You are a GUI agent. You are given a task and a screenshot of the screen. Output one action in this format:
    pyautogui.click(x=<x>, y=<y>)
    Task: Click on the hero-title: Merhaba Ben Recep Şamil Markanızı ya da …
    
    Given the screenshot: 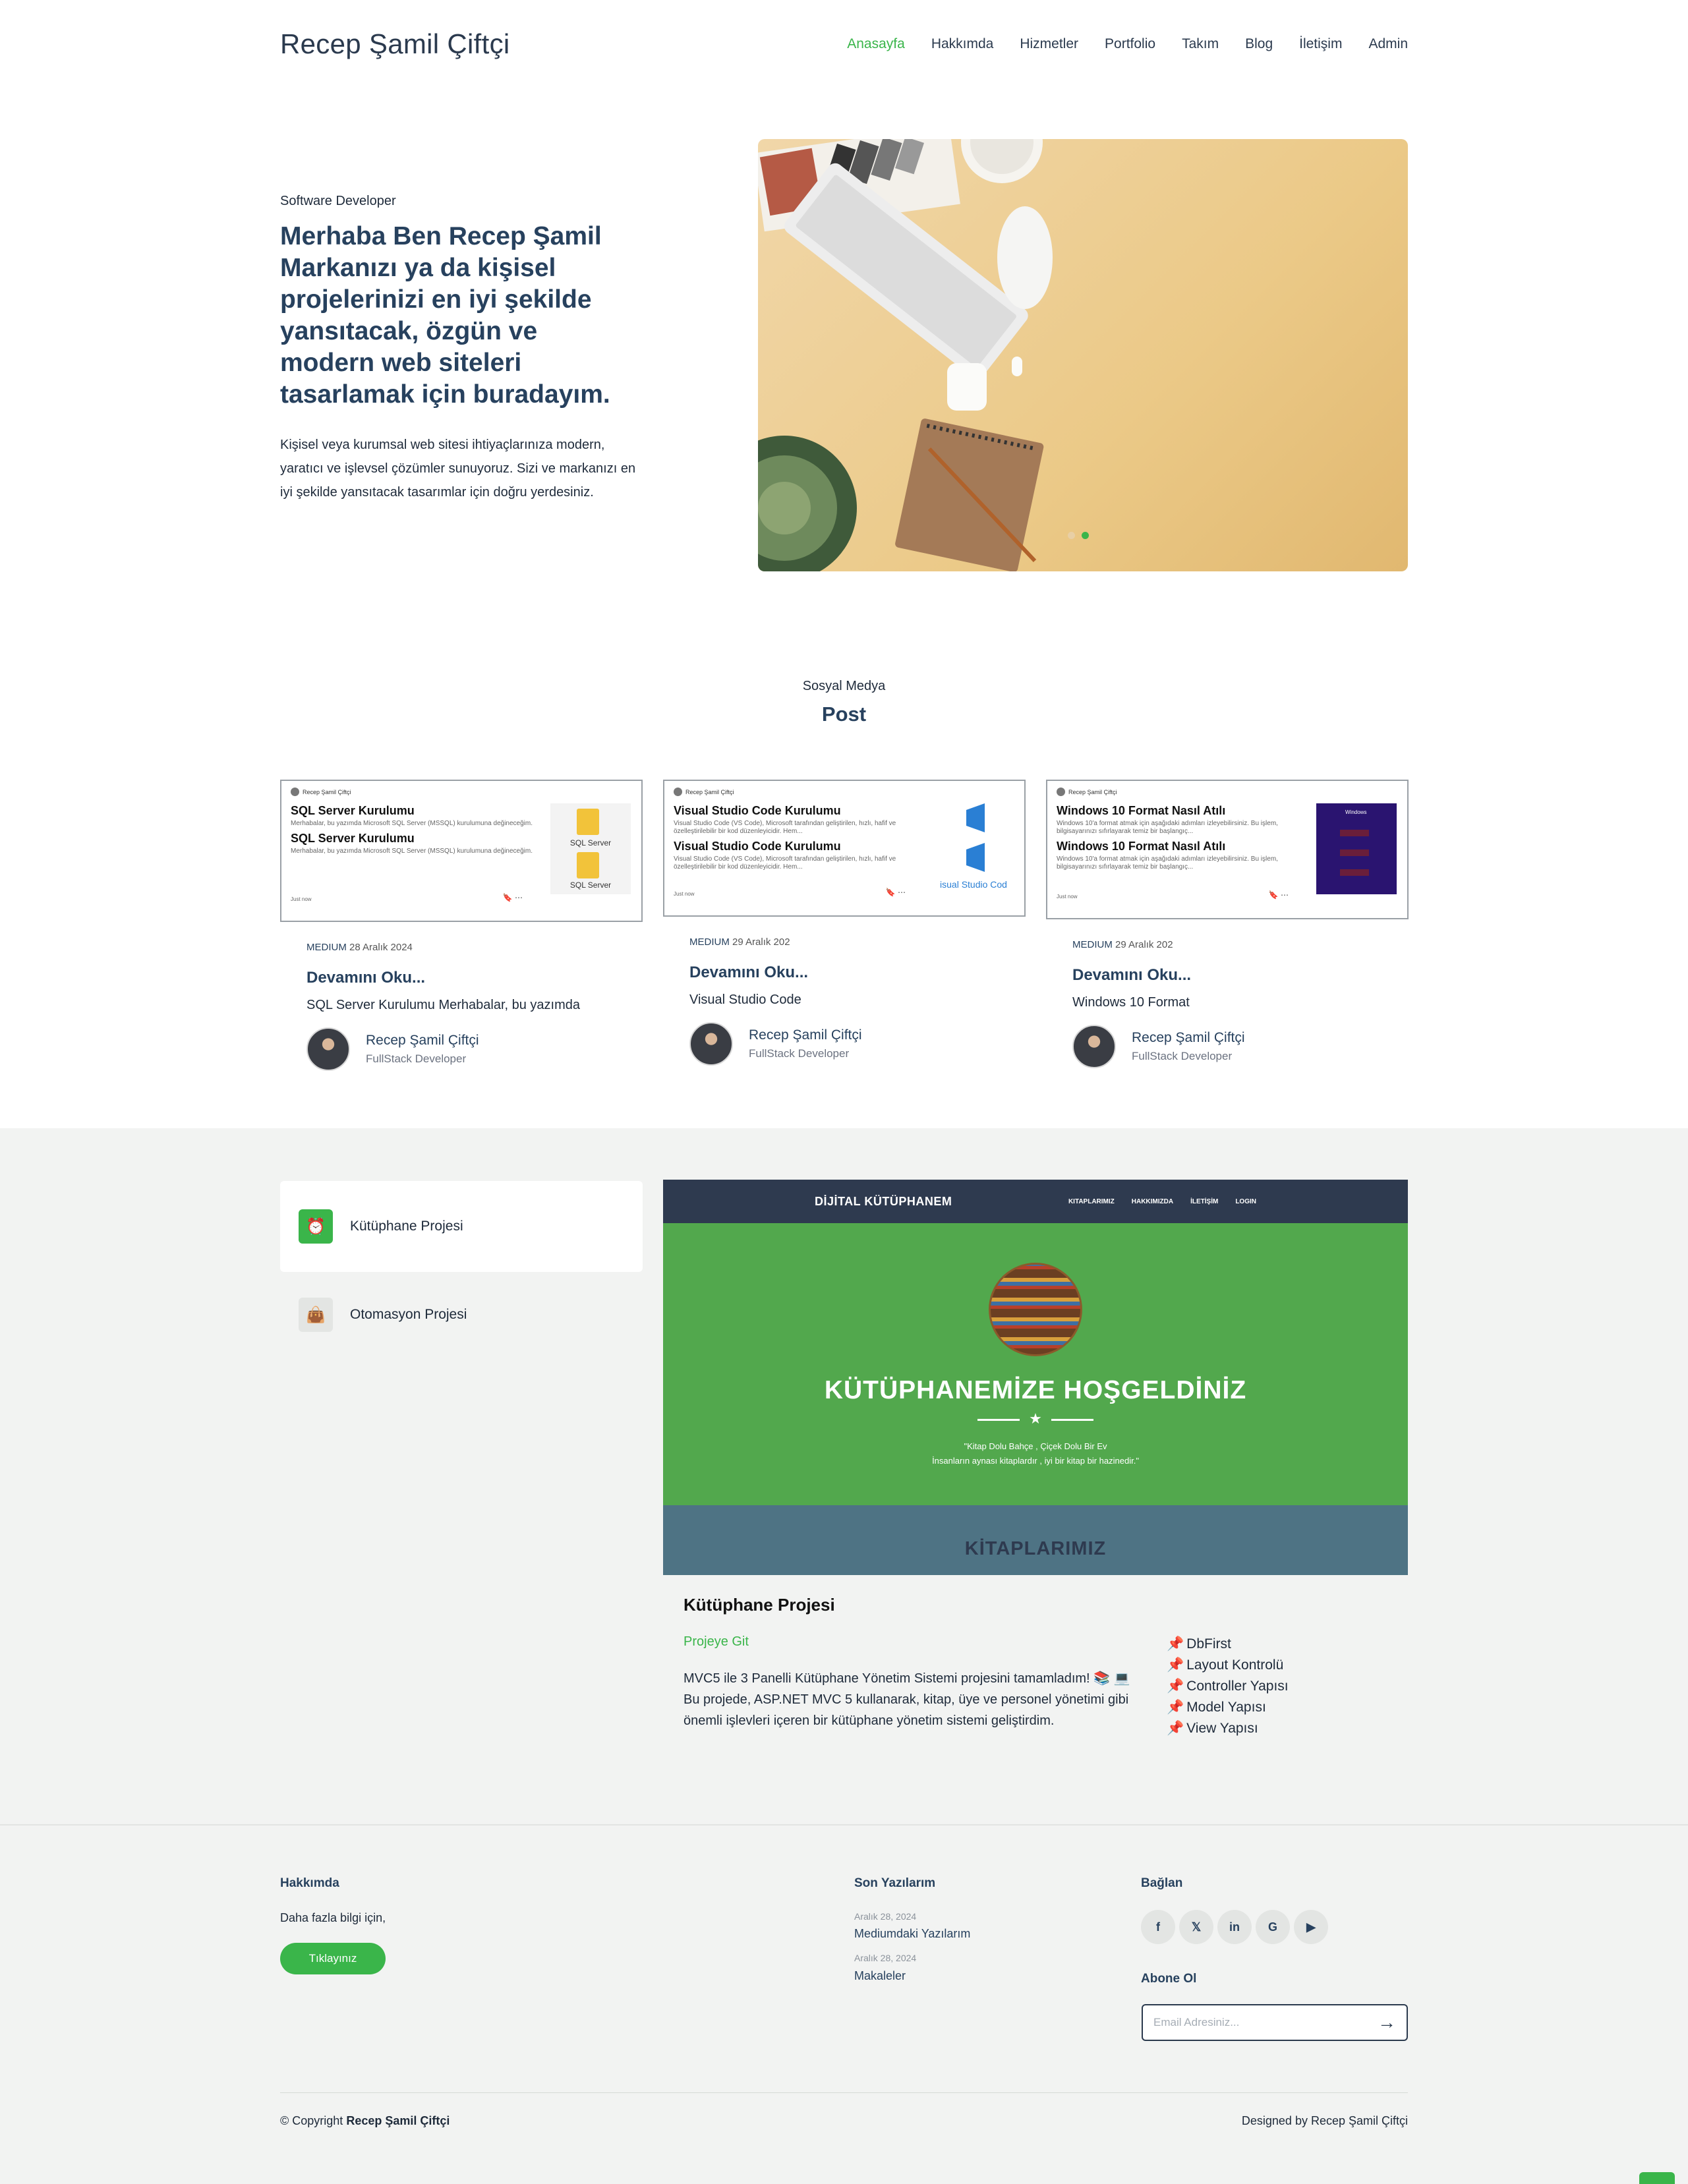 What is the action you would take?
    pyautogui.click(x=445, y=315)
    